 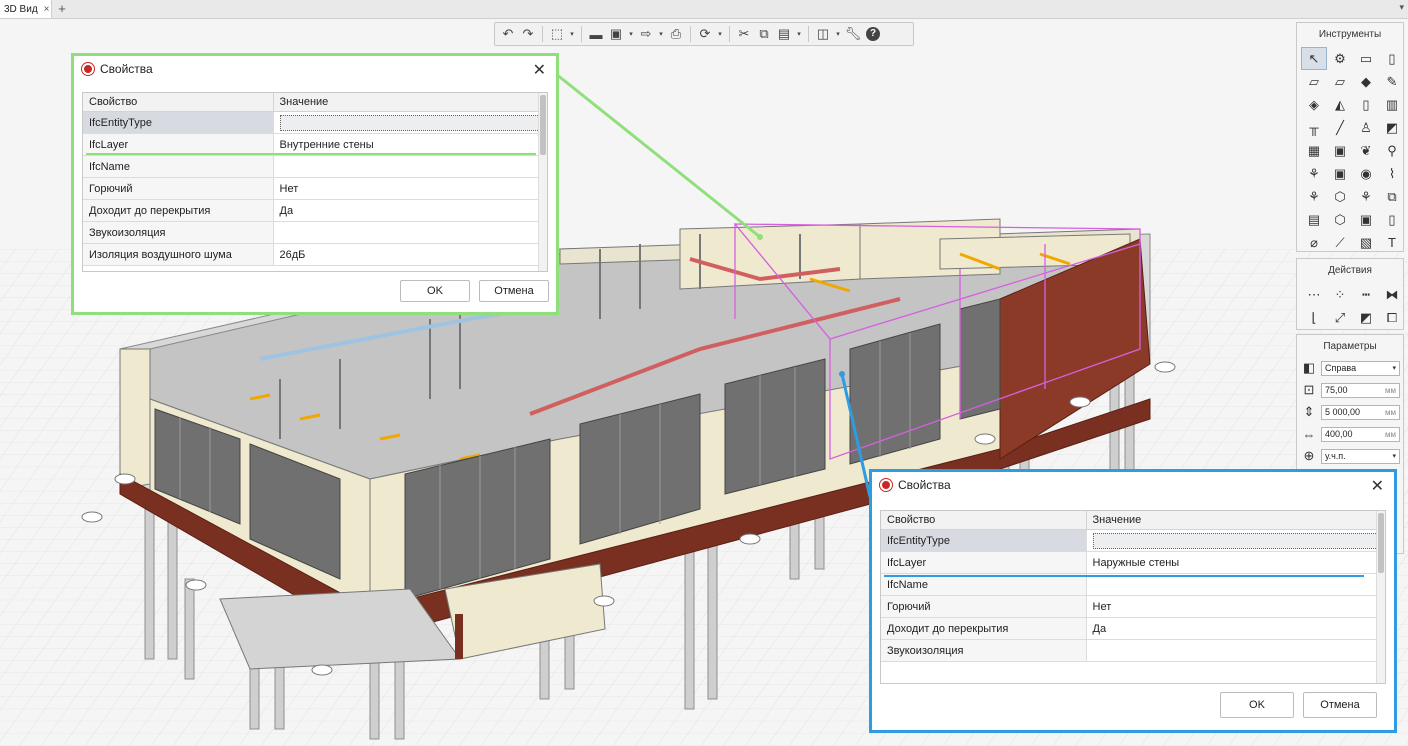 I want to click on tab-3d-view: 3D Вид ×, so click(x=26, y=9).